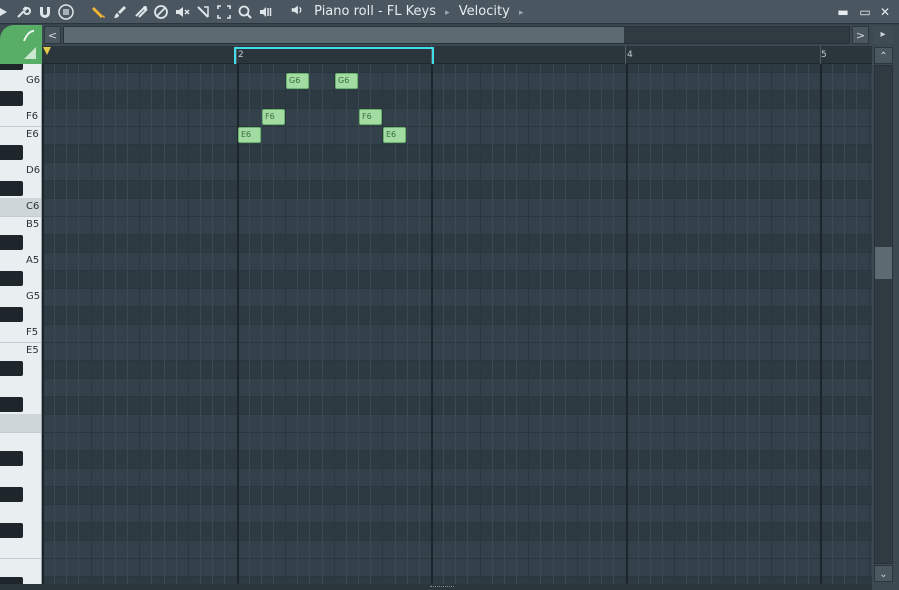  What do you see at coordinates (843, 12) in the screenshot?
I see `minimize-button: ▬` at bounding box center [843, 12].